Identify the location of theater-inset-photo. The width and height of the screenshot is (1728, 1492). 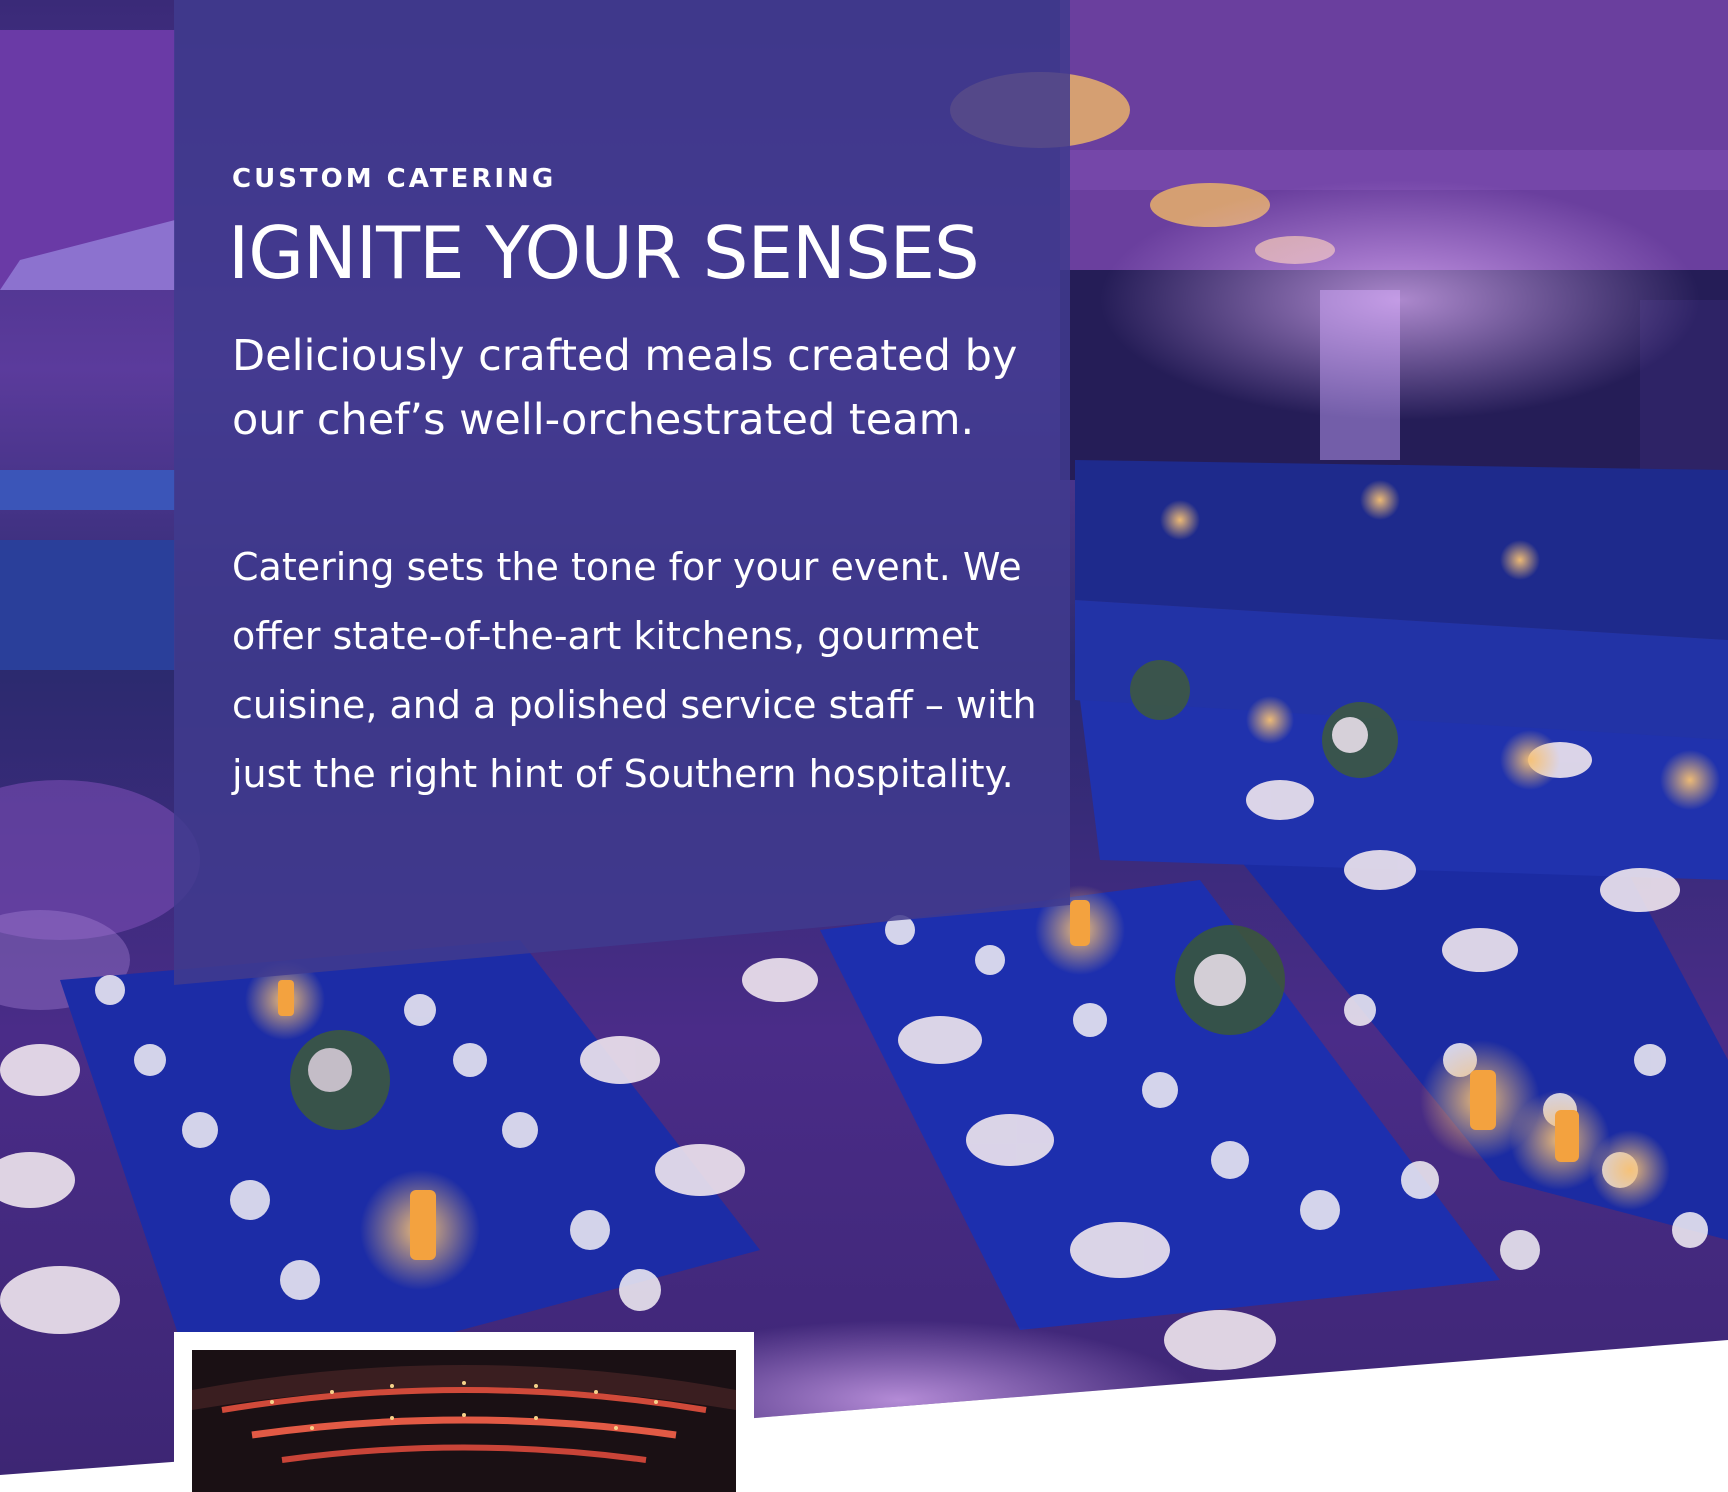
(464, 1412).